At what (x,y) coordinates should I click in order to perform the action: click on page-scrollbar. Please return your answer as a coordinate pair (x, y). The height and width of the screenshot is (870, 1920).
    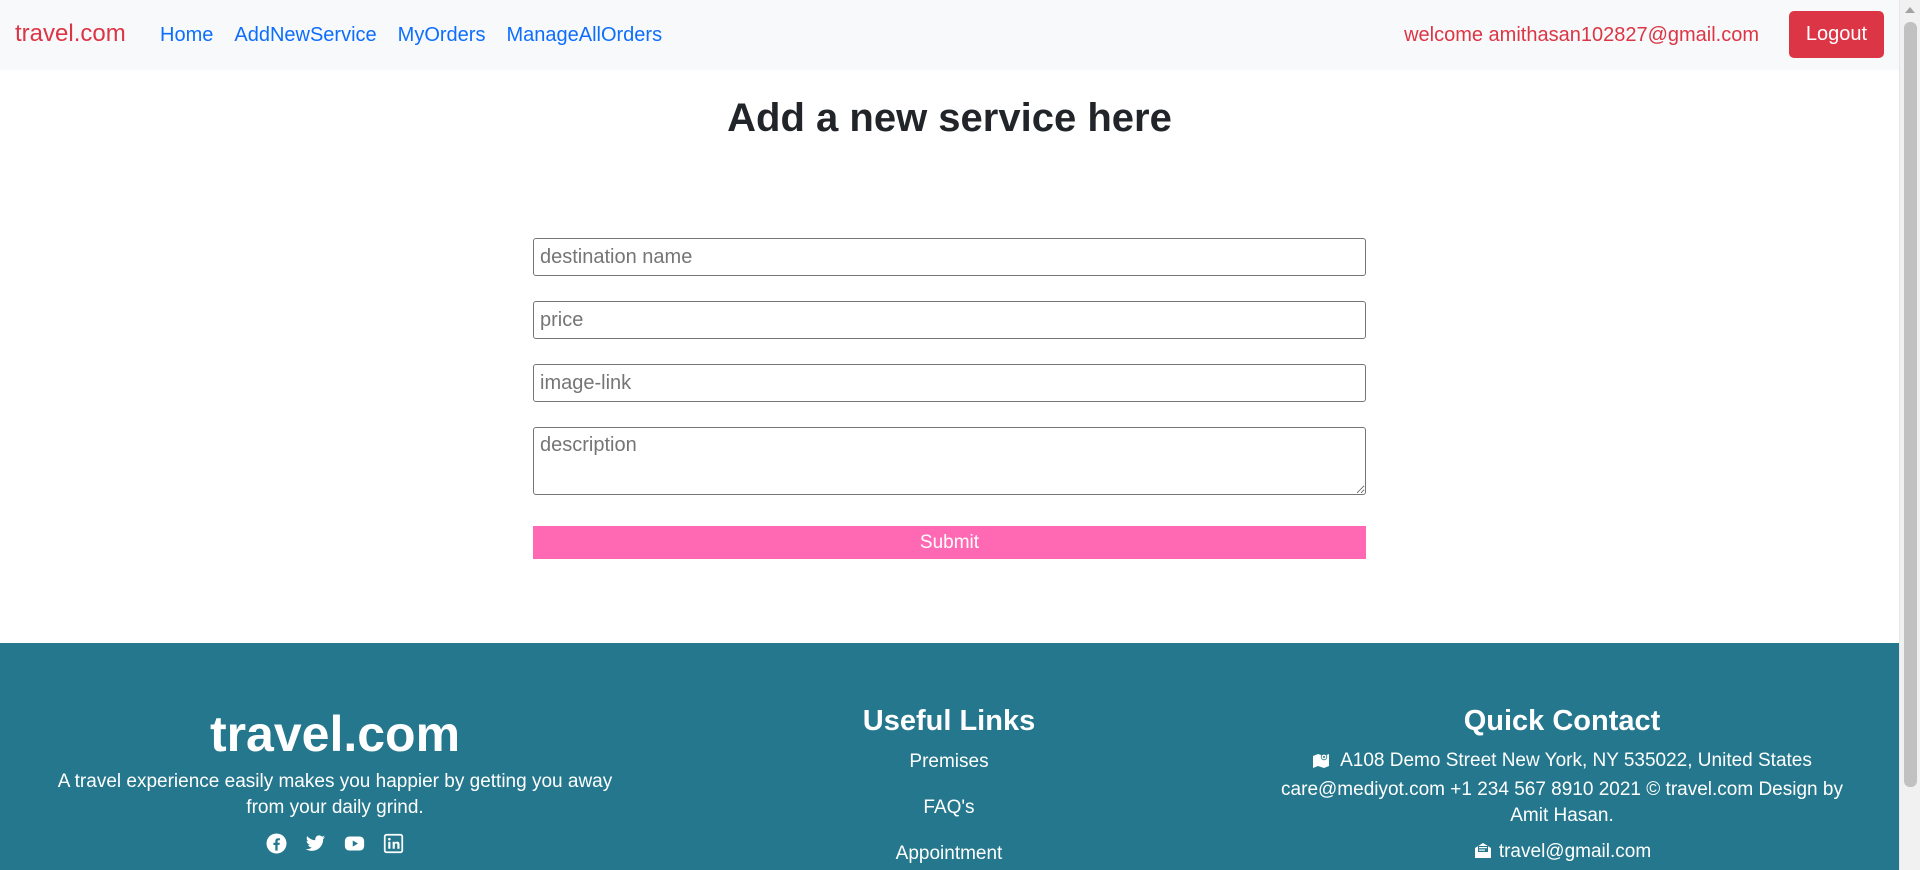
    Looking at the image, I should click on (1909, 435).